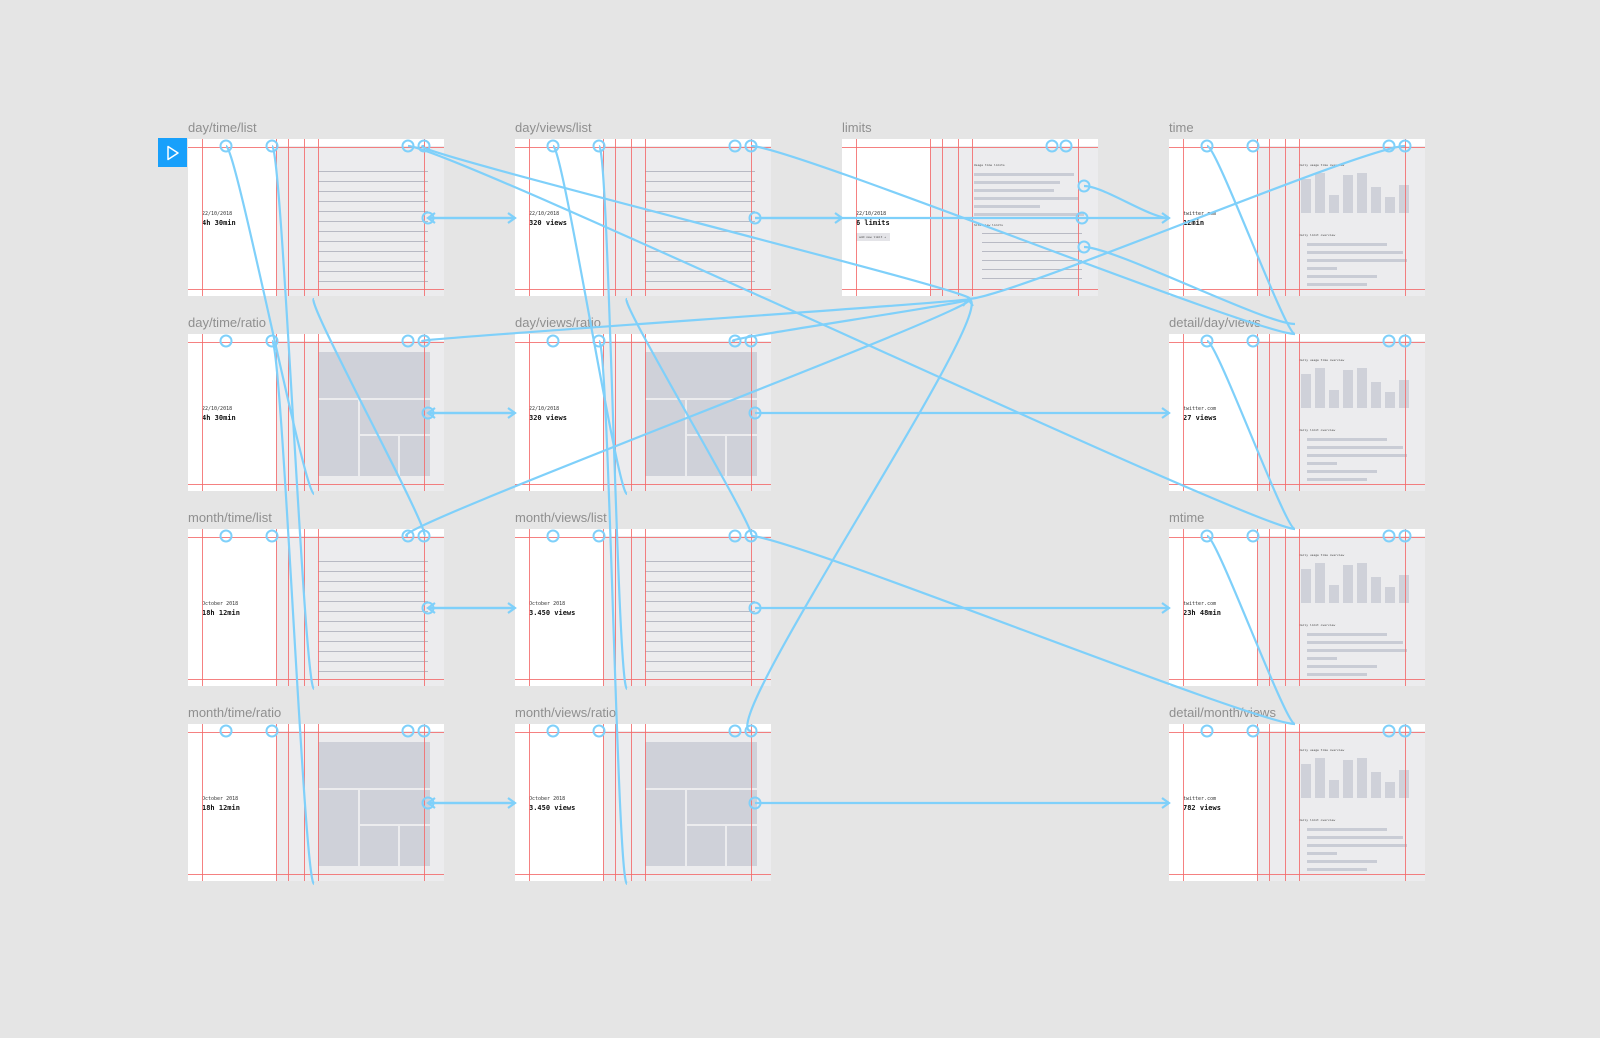 Image resolution: width=1600 pixels, height=1038 pixels. What do you see at coordinates (316, 607) in the screenshot?
I see `artboard-mtl: October 2018 18h 12min` at bounding box center [316, 607].